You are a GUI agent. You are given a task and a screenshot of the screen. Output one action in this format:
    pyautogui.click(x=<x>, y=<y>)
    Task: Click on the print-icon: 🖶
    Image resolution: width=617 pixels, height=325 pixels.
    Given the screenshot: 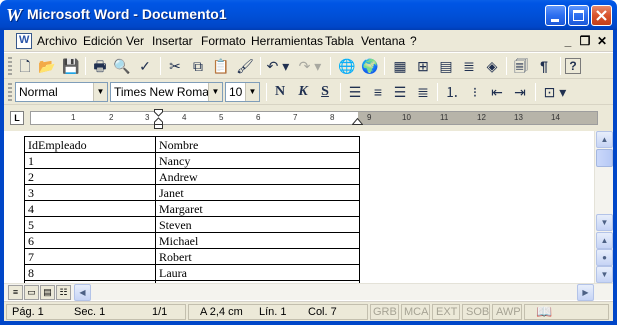 What is the action you would take?
    pyautogui.click(x=100, y=66)
    